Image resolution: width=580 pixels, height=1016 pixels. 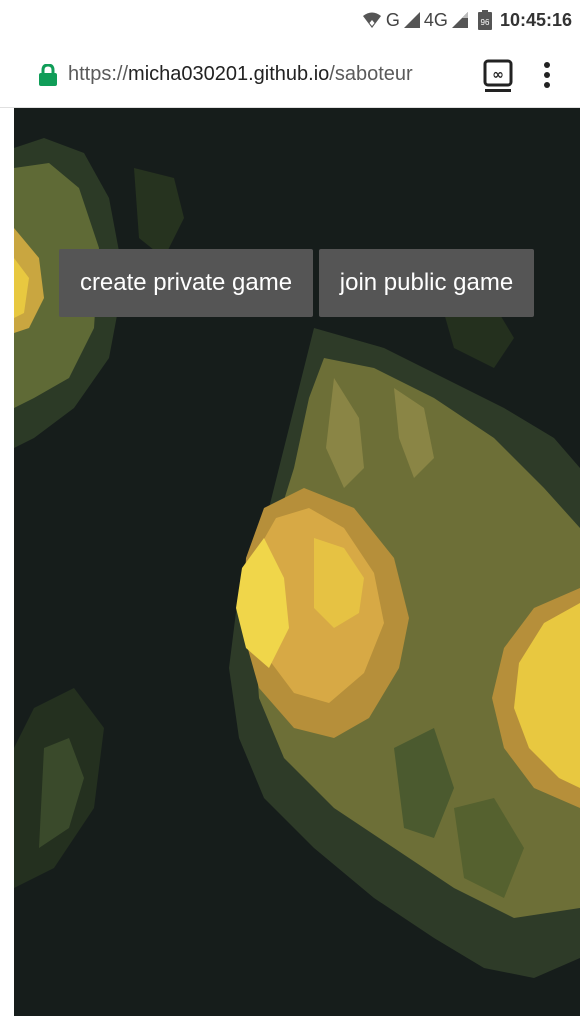 What do you see at coordinates (547, 75) in the screenshot?
I see `overflow-menu-icon` at bounding box center [547, 75].